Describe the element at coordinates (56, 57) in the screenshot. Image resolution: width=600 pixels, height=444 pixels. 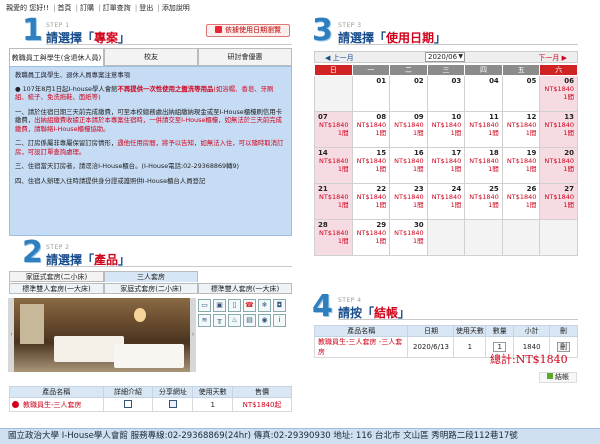
I see `tab-staff-students: 教職員工與學生(含退休人員)` at that location.